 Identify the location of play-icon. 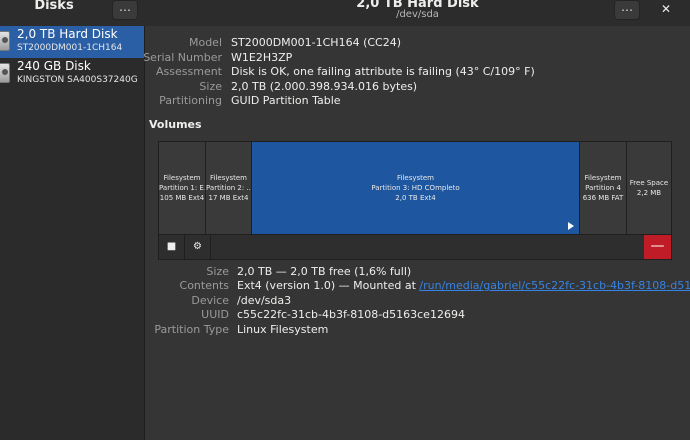
(571, 226).